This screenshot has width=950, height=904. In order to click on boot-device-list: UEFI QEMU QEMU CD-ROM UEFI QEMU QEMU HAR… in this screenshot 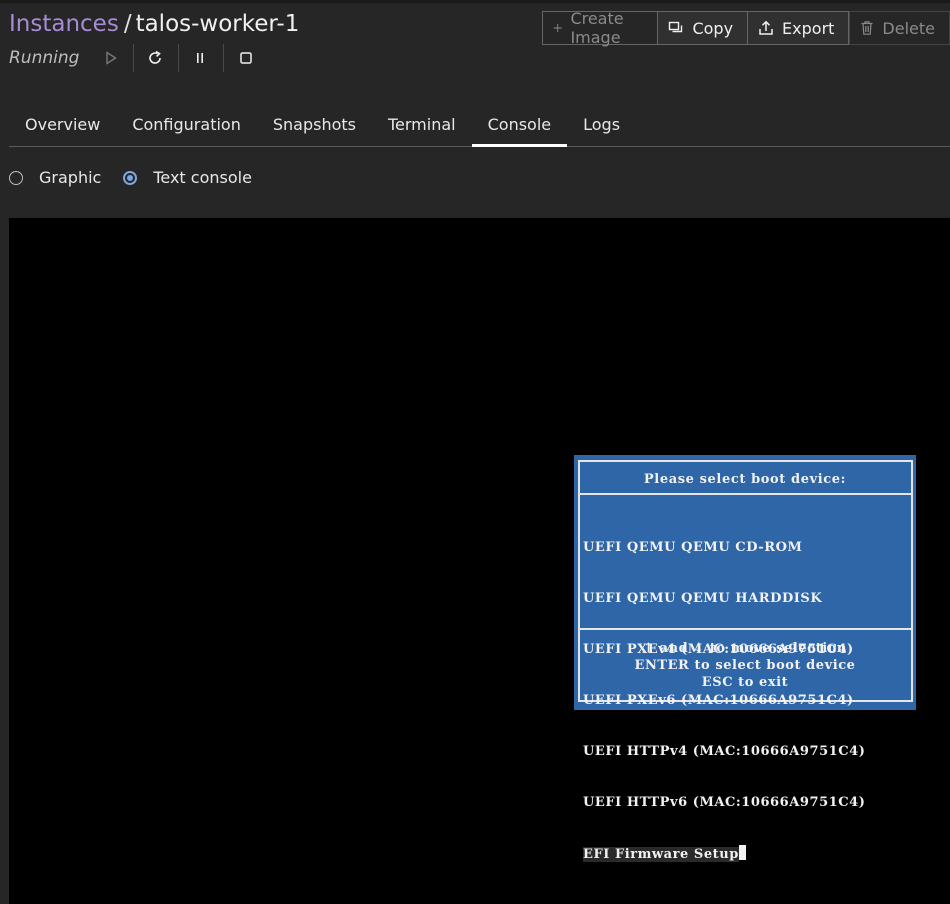, I will do `click(724, 701)`.